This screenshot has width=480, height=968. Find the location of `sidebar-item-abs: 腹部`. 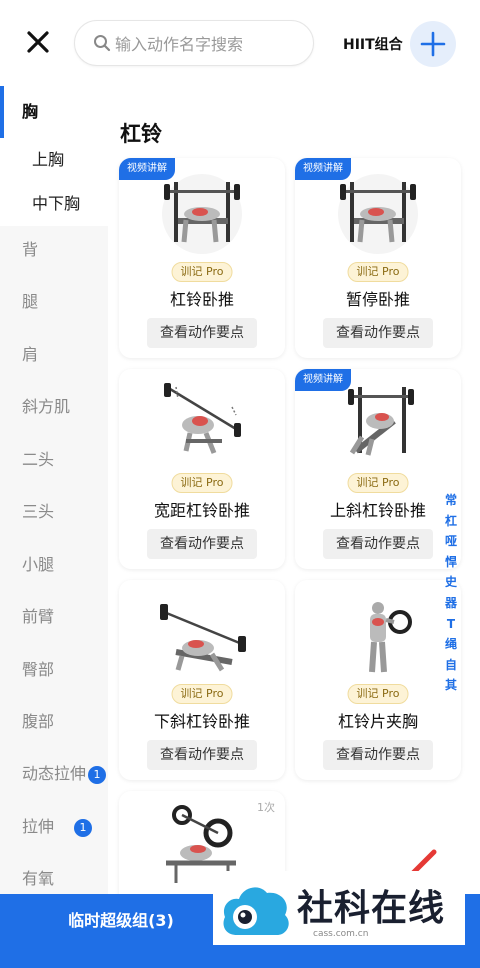

sidebar-item-abs: 腹部 is located at coordinates (54, 722).